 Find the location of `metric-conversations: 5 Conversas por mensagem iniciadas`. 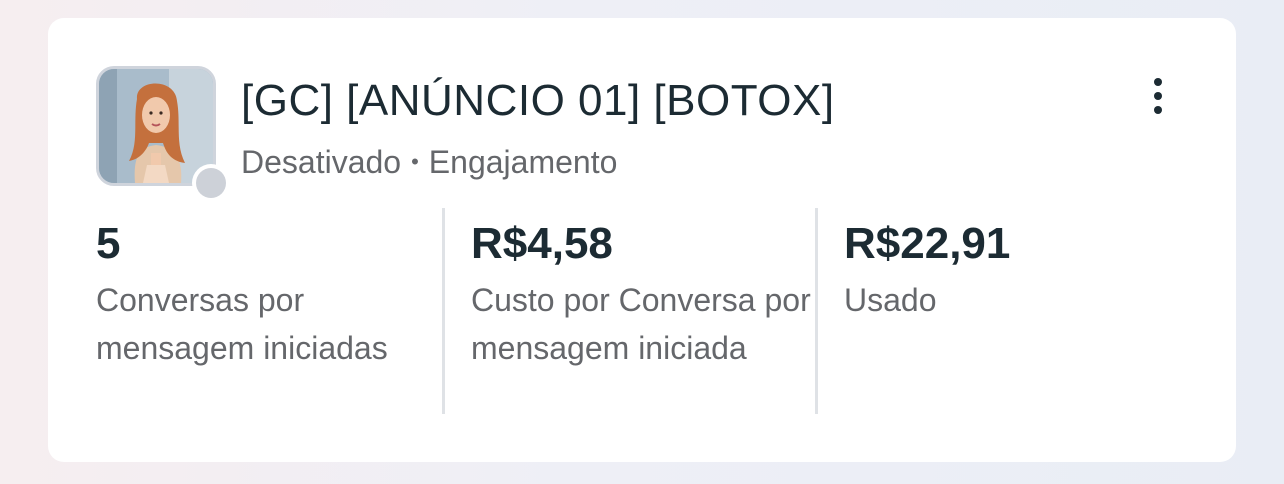

metric-conversations: 5 Conversas por mensagem iniciadas is located at coordinates (269, 311).